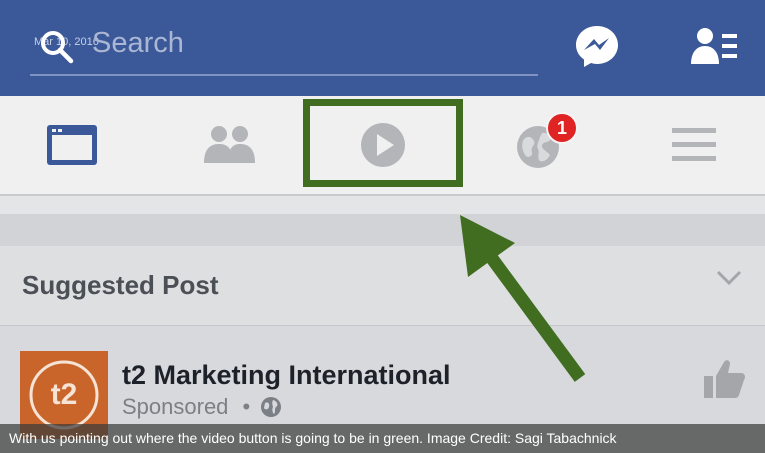 Image resolution: width=765 pixels, height=453 pixels. What do you see at coordinates (538, 145) in the screenshot?
I see `tab-notifications` at bounding box center [538, 145].